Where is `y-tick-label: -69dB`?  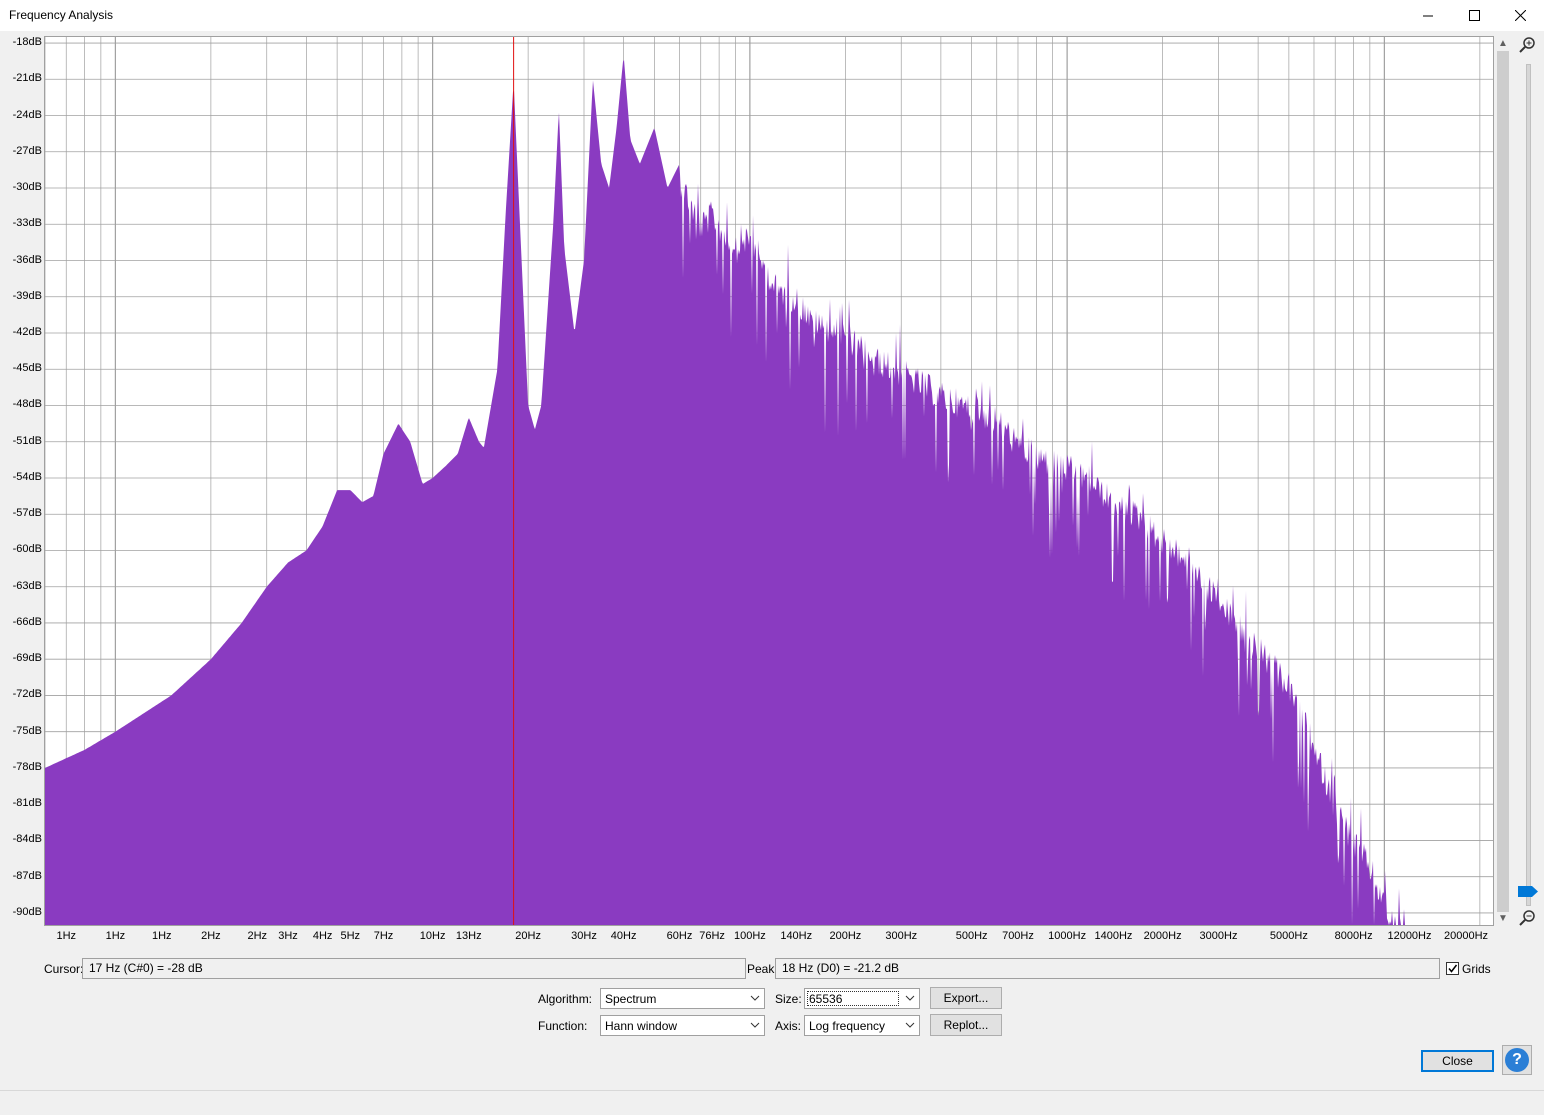
y-tick-label: -69dB is located at coordinates (27, 658).